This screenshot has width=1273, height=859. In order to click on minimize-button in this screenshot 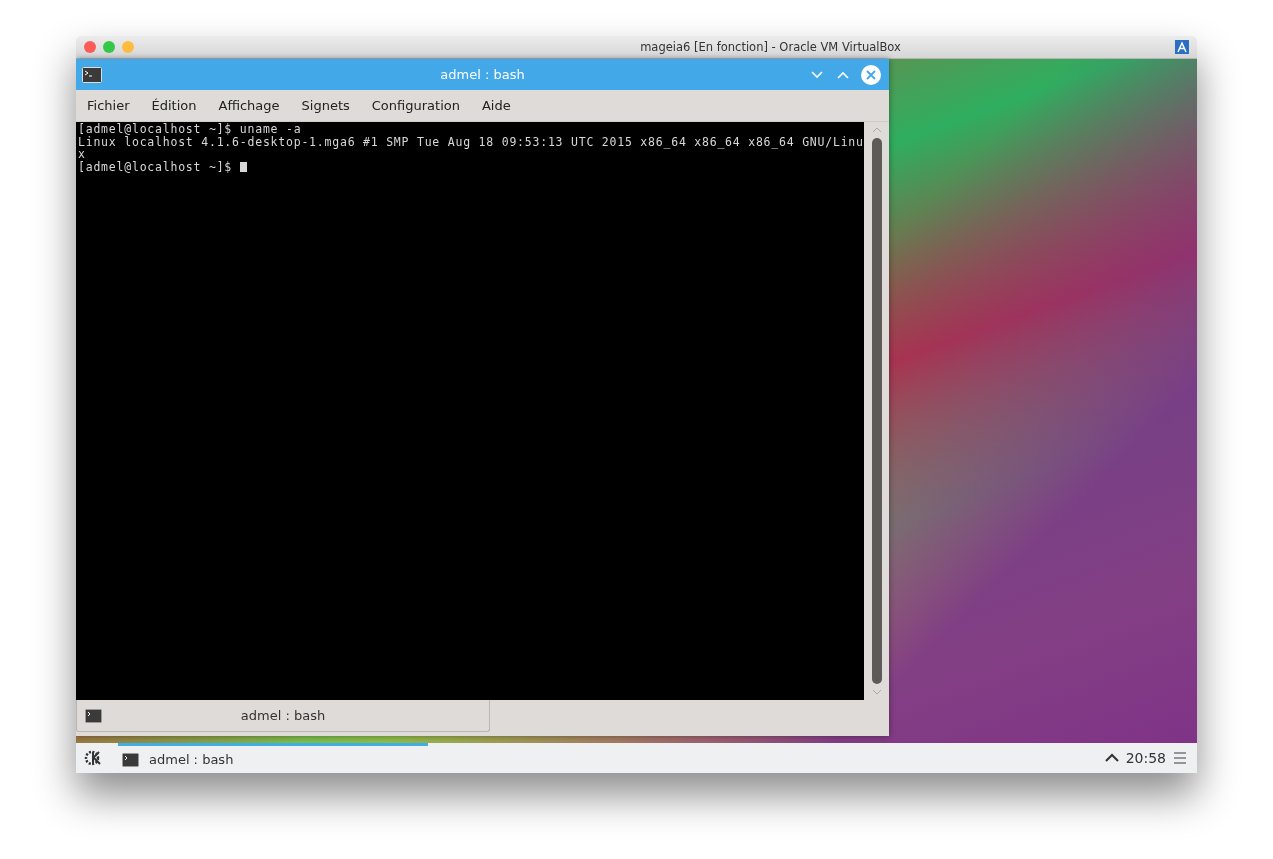, I will do `click(128, 47)`.